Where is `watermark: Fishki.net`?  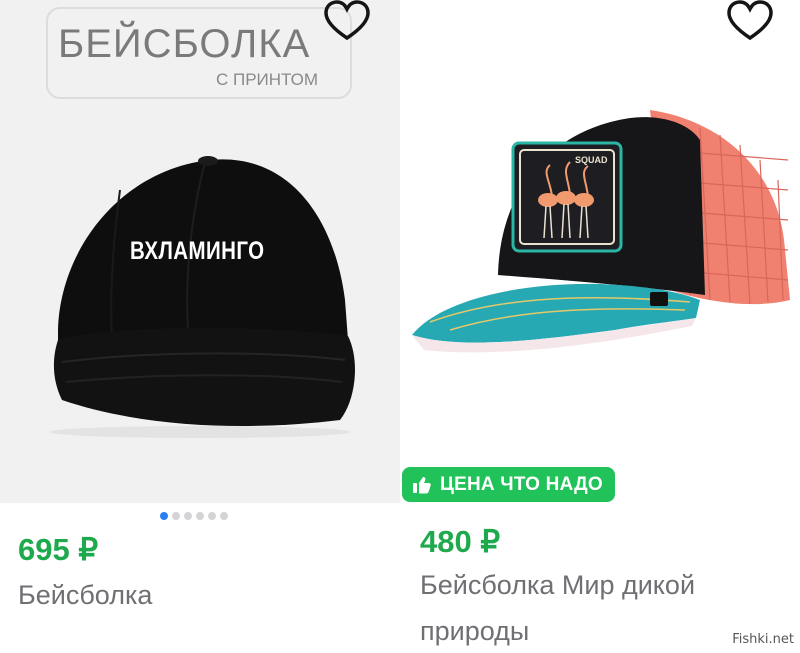 watermark: Fishki.net is located at coordinates (763, 639).